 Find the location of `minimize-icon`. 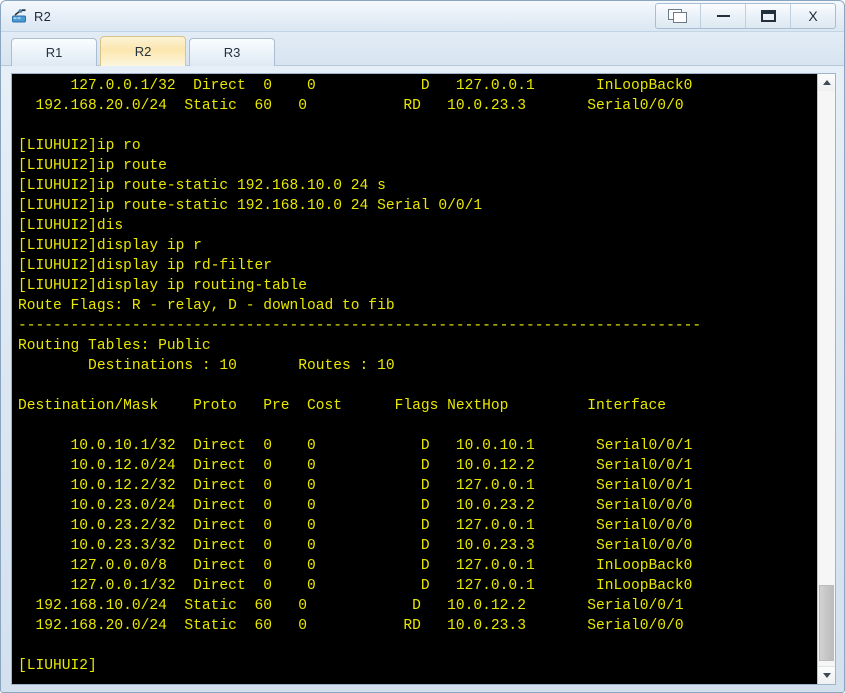

minimize-icon is located at coordinates (723, 16).